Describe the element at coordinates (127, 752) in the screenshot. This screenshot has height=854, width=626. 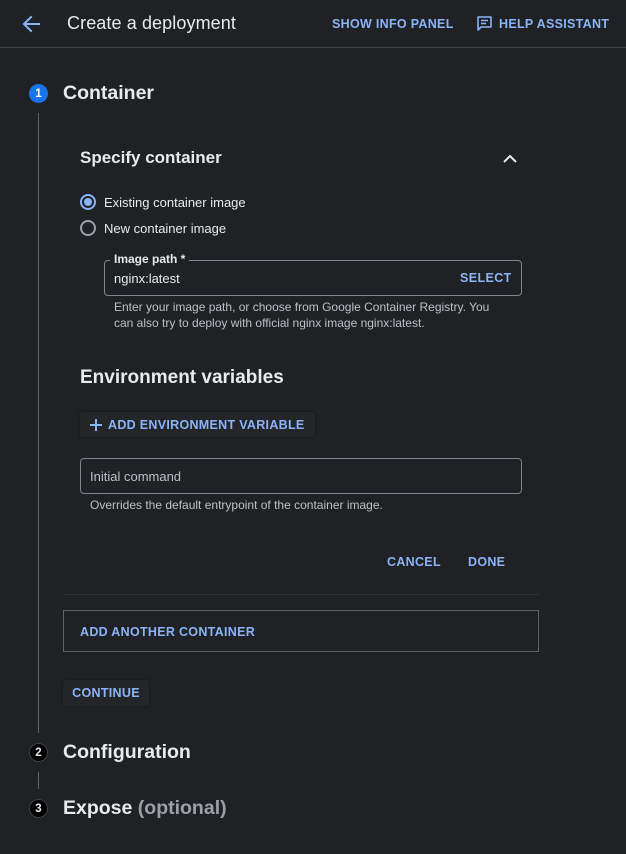
I see `step-2-title: Configuration` at that location.